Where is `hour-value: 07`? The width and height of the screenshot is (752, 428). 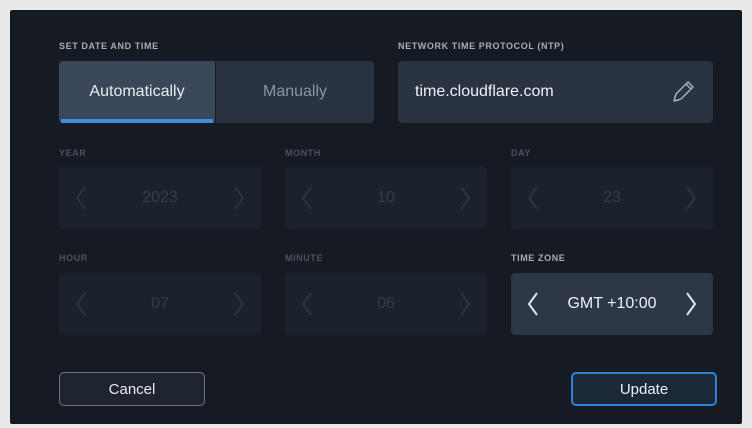 hour-value: 07 is located at coordinates (160, 303).